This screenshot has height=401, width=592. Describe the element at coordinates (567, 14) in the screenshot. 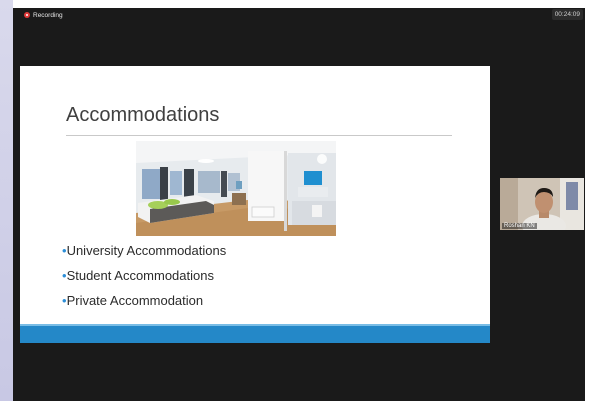

I see `meeting-timer: 00:24:09` at that location.